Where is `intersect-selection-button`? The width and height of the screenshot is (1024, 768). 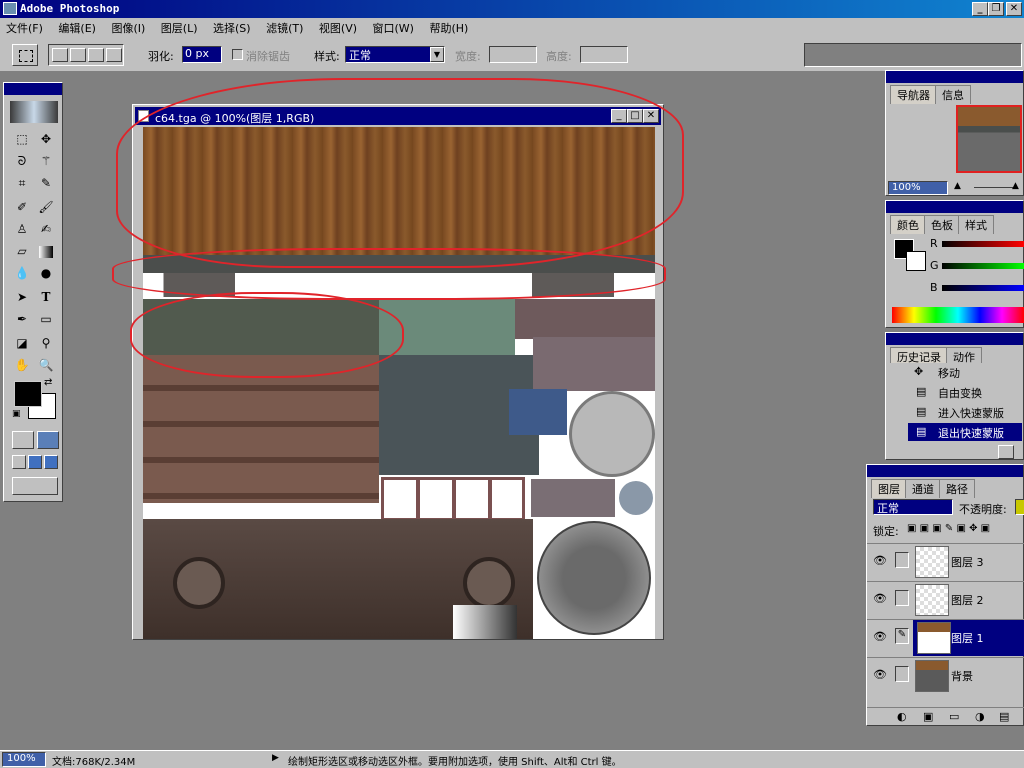 intersect-selection-button is located at coordinates (114, 55).